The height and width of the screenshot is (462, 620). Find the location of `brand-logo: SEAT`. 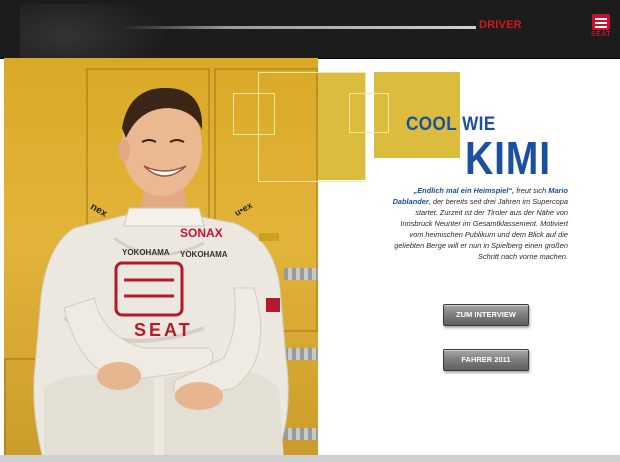

brand-logo: SEAT is located at coordinates (601, 30).